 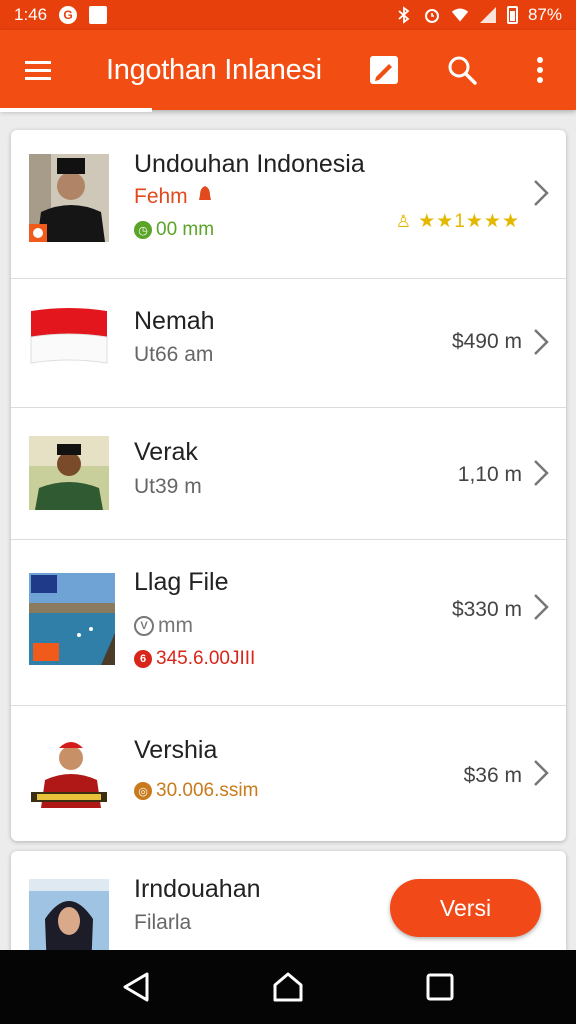 What do you see at coordinates (143, 791) in the screenshot?
I see `coin-icon: ◎` at bounding box center [143, 791].